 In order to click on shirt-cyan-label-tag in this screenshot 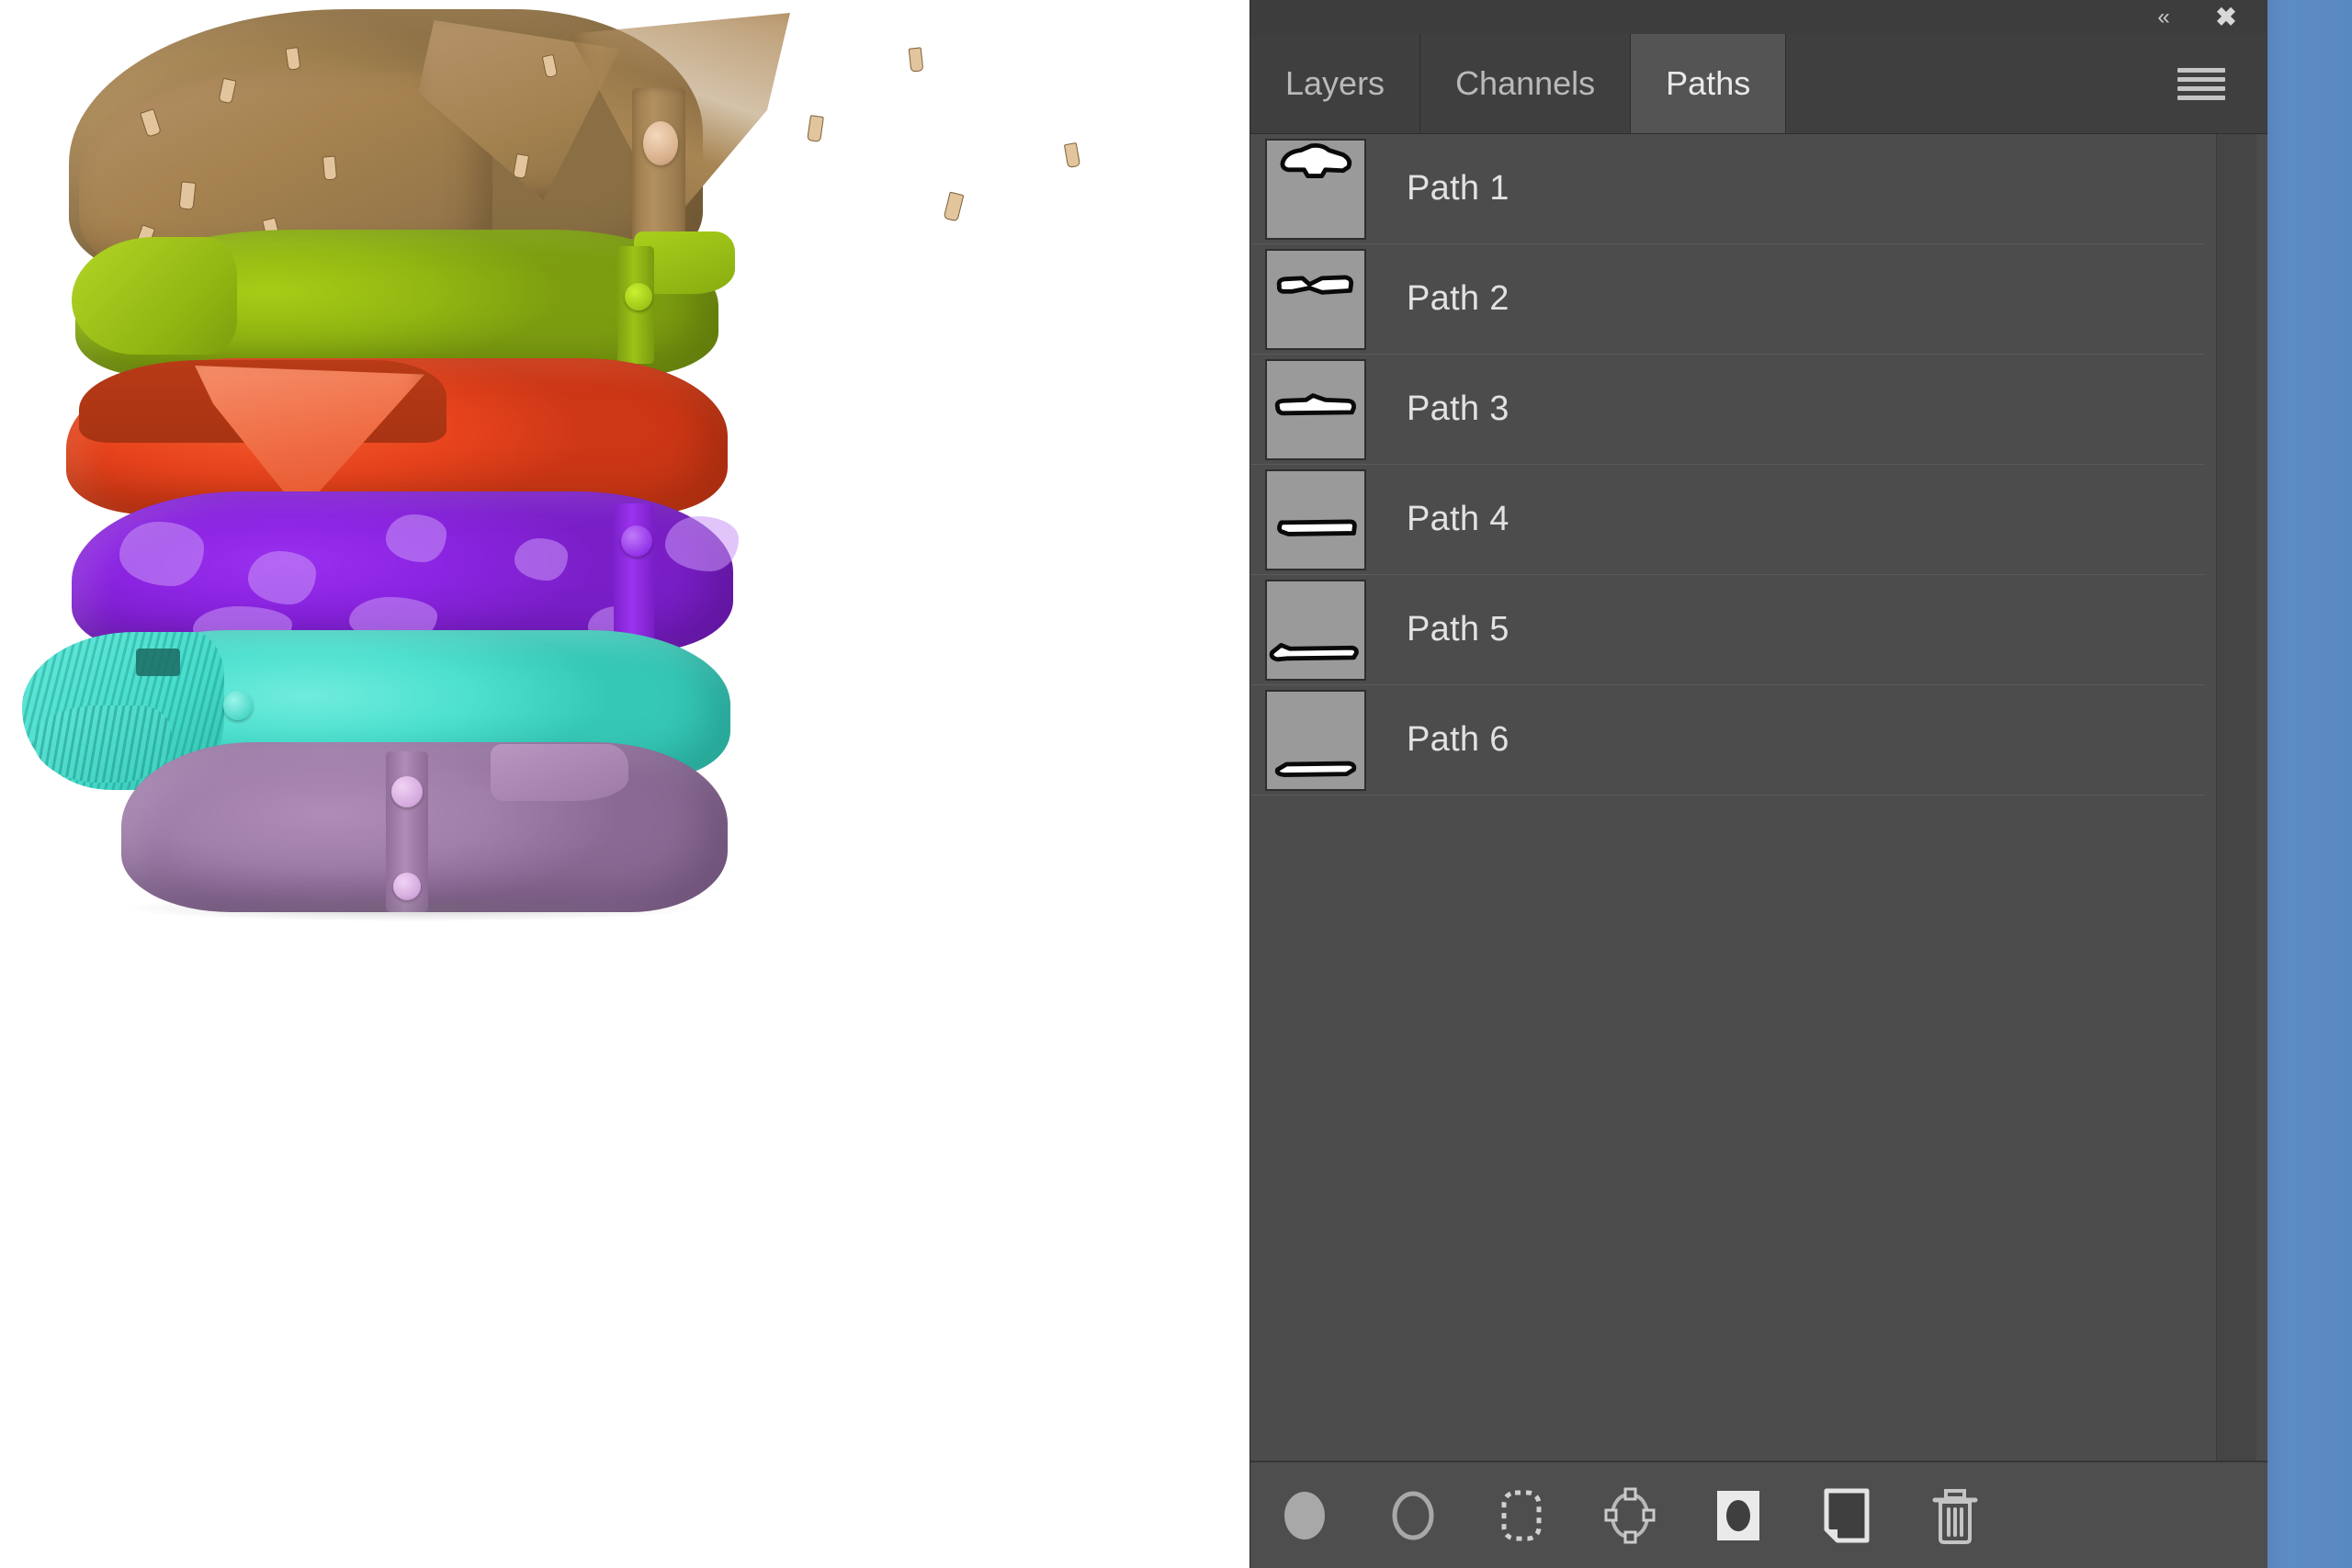, I will do `click(158, 663)`.